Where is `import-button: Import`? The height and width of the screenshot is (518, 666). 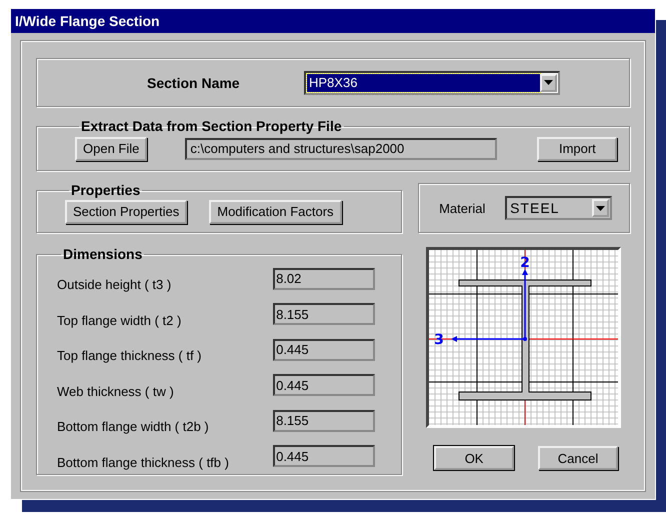
import-button: Import is located at coordinates (577, 148).